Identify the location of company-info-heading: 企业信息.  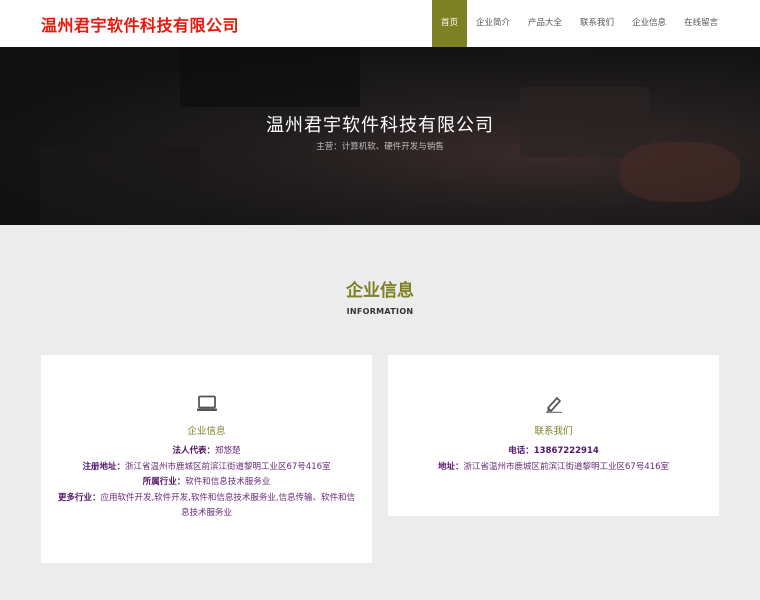
(206, 431).